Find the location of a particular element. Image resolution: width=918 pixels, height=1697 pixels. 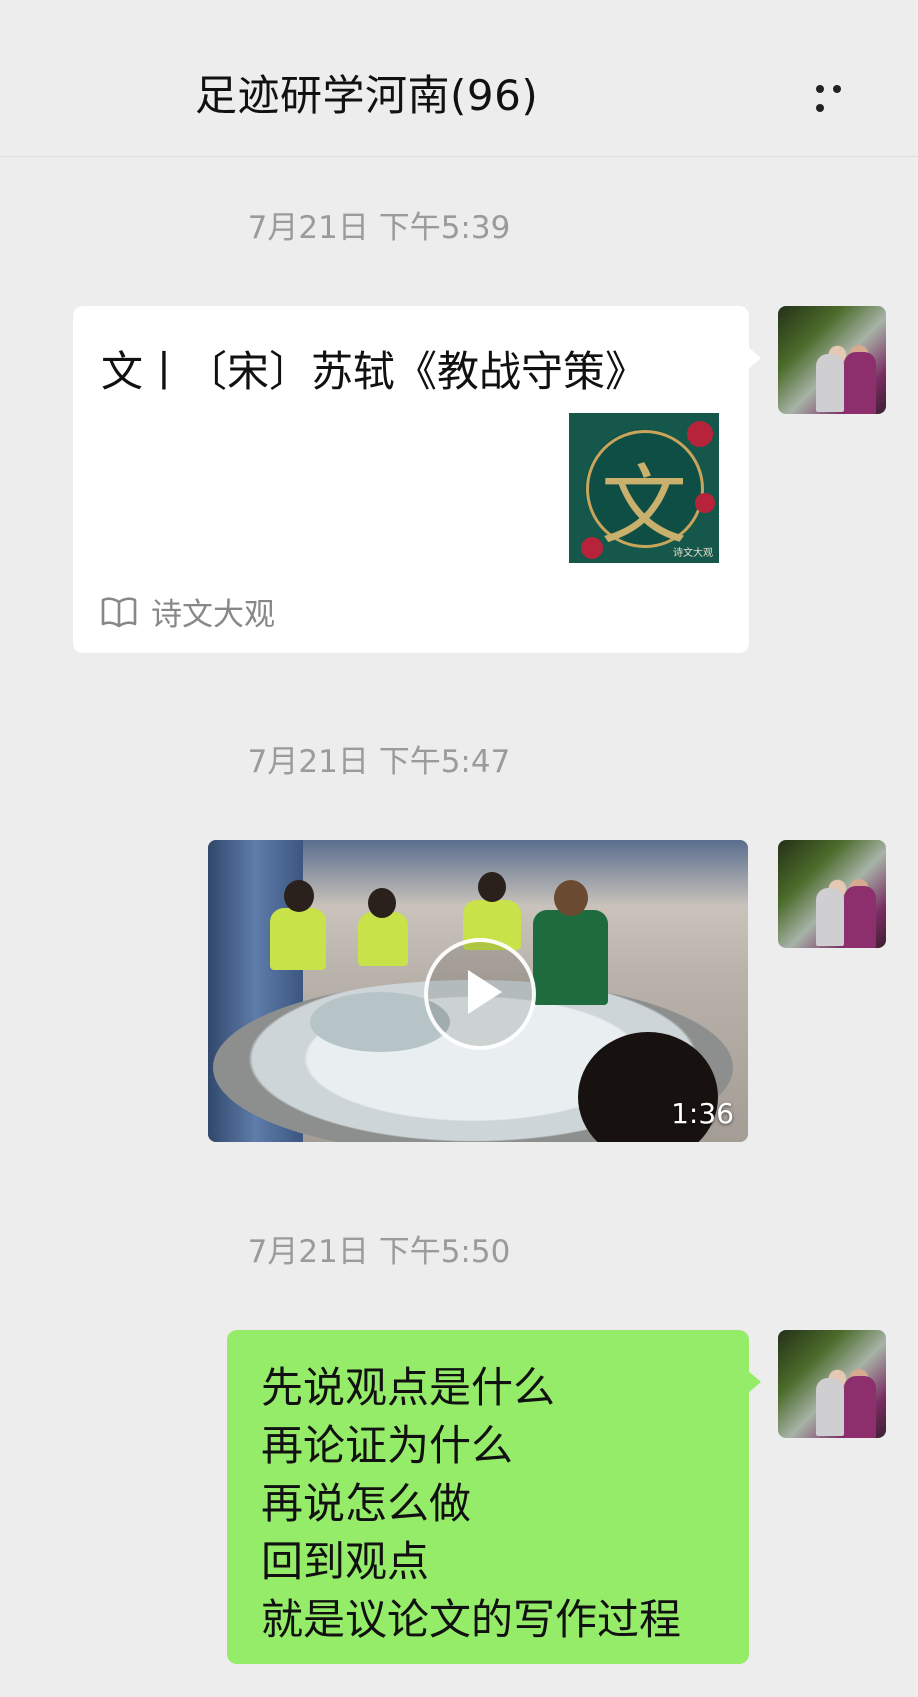

timestamp: 7月21日 下午5:39 is located at coordinates (379, 228).